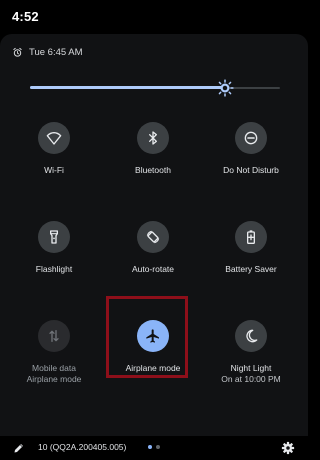 This screenshot has height=460, width=320. I want to click on flashlight-icon, so click(54, 237).